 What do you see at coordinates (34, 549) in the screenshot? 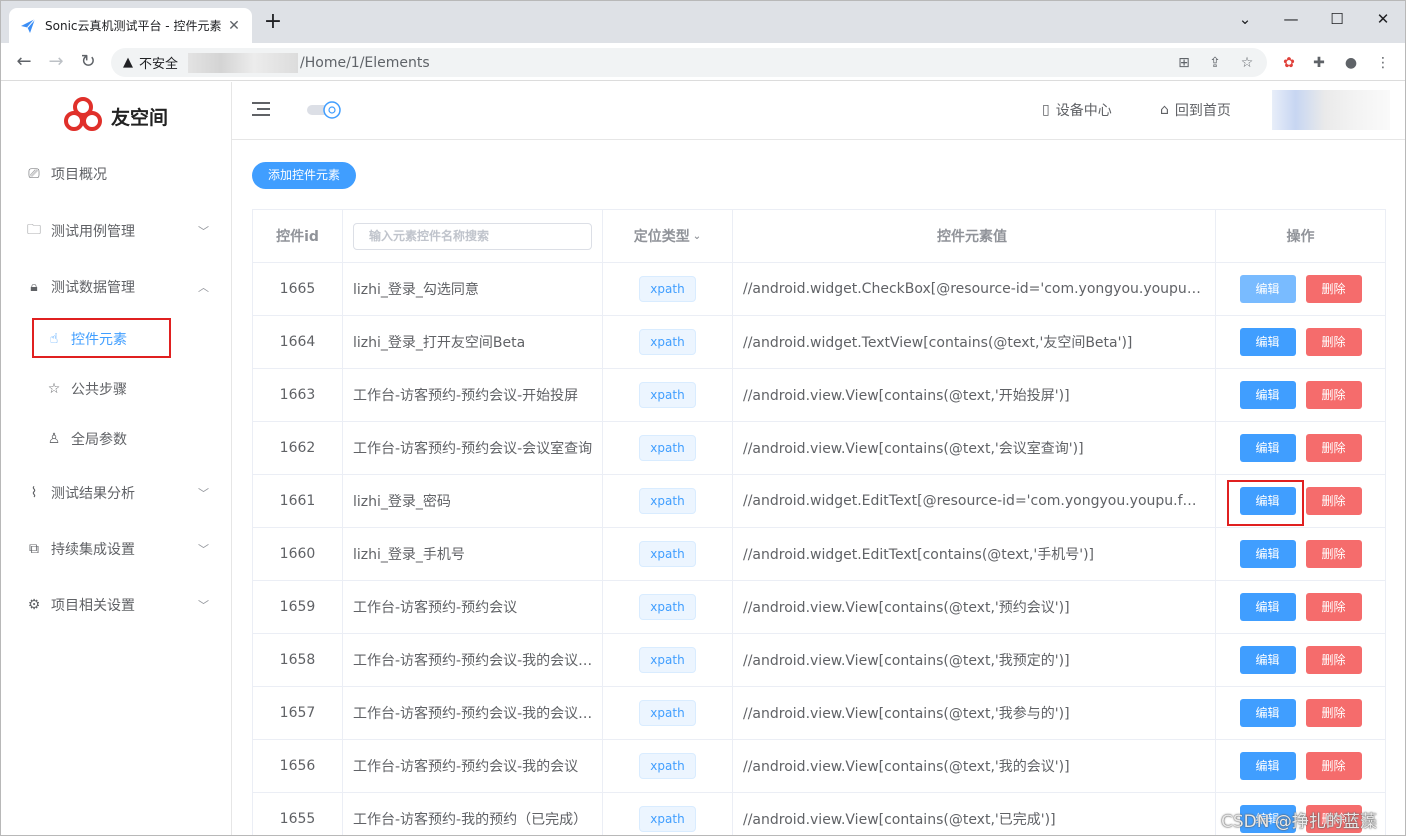
I see `link-icon: ⧉` at bounding box center [34, 549].